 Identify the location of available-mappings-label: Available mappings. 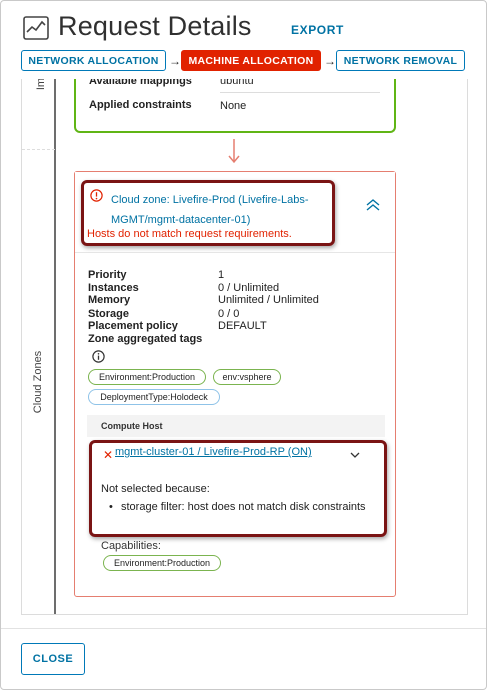
(140, 83).